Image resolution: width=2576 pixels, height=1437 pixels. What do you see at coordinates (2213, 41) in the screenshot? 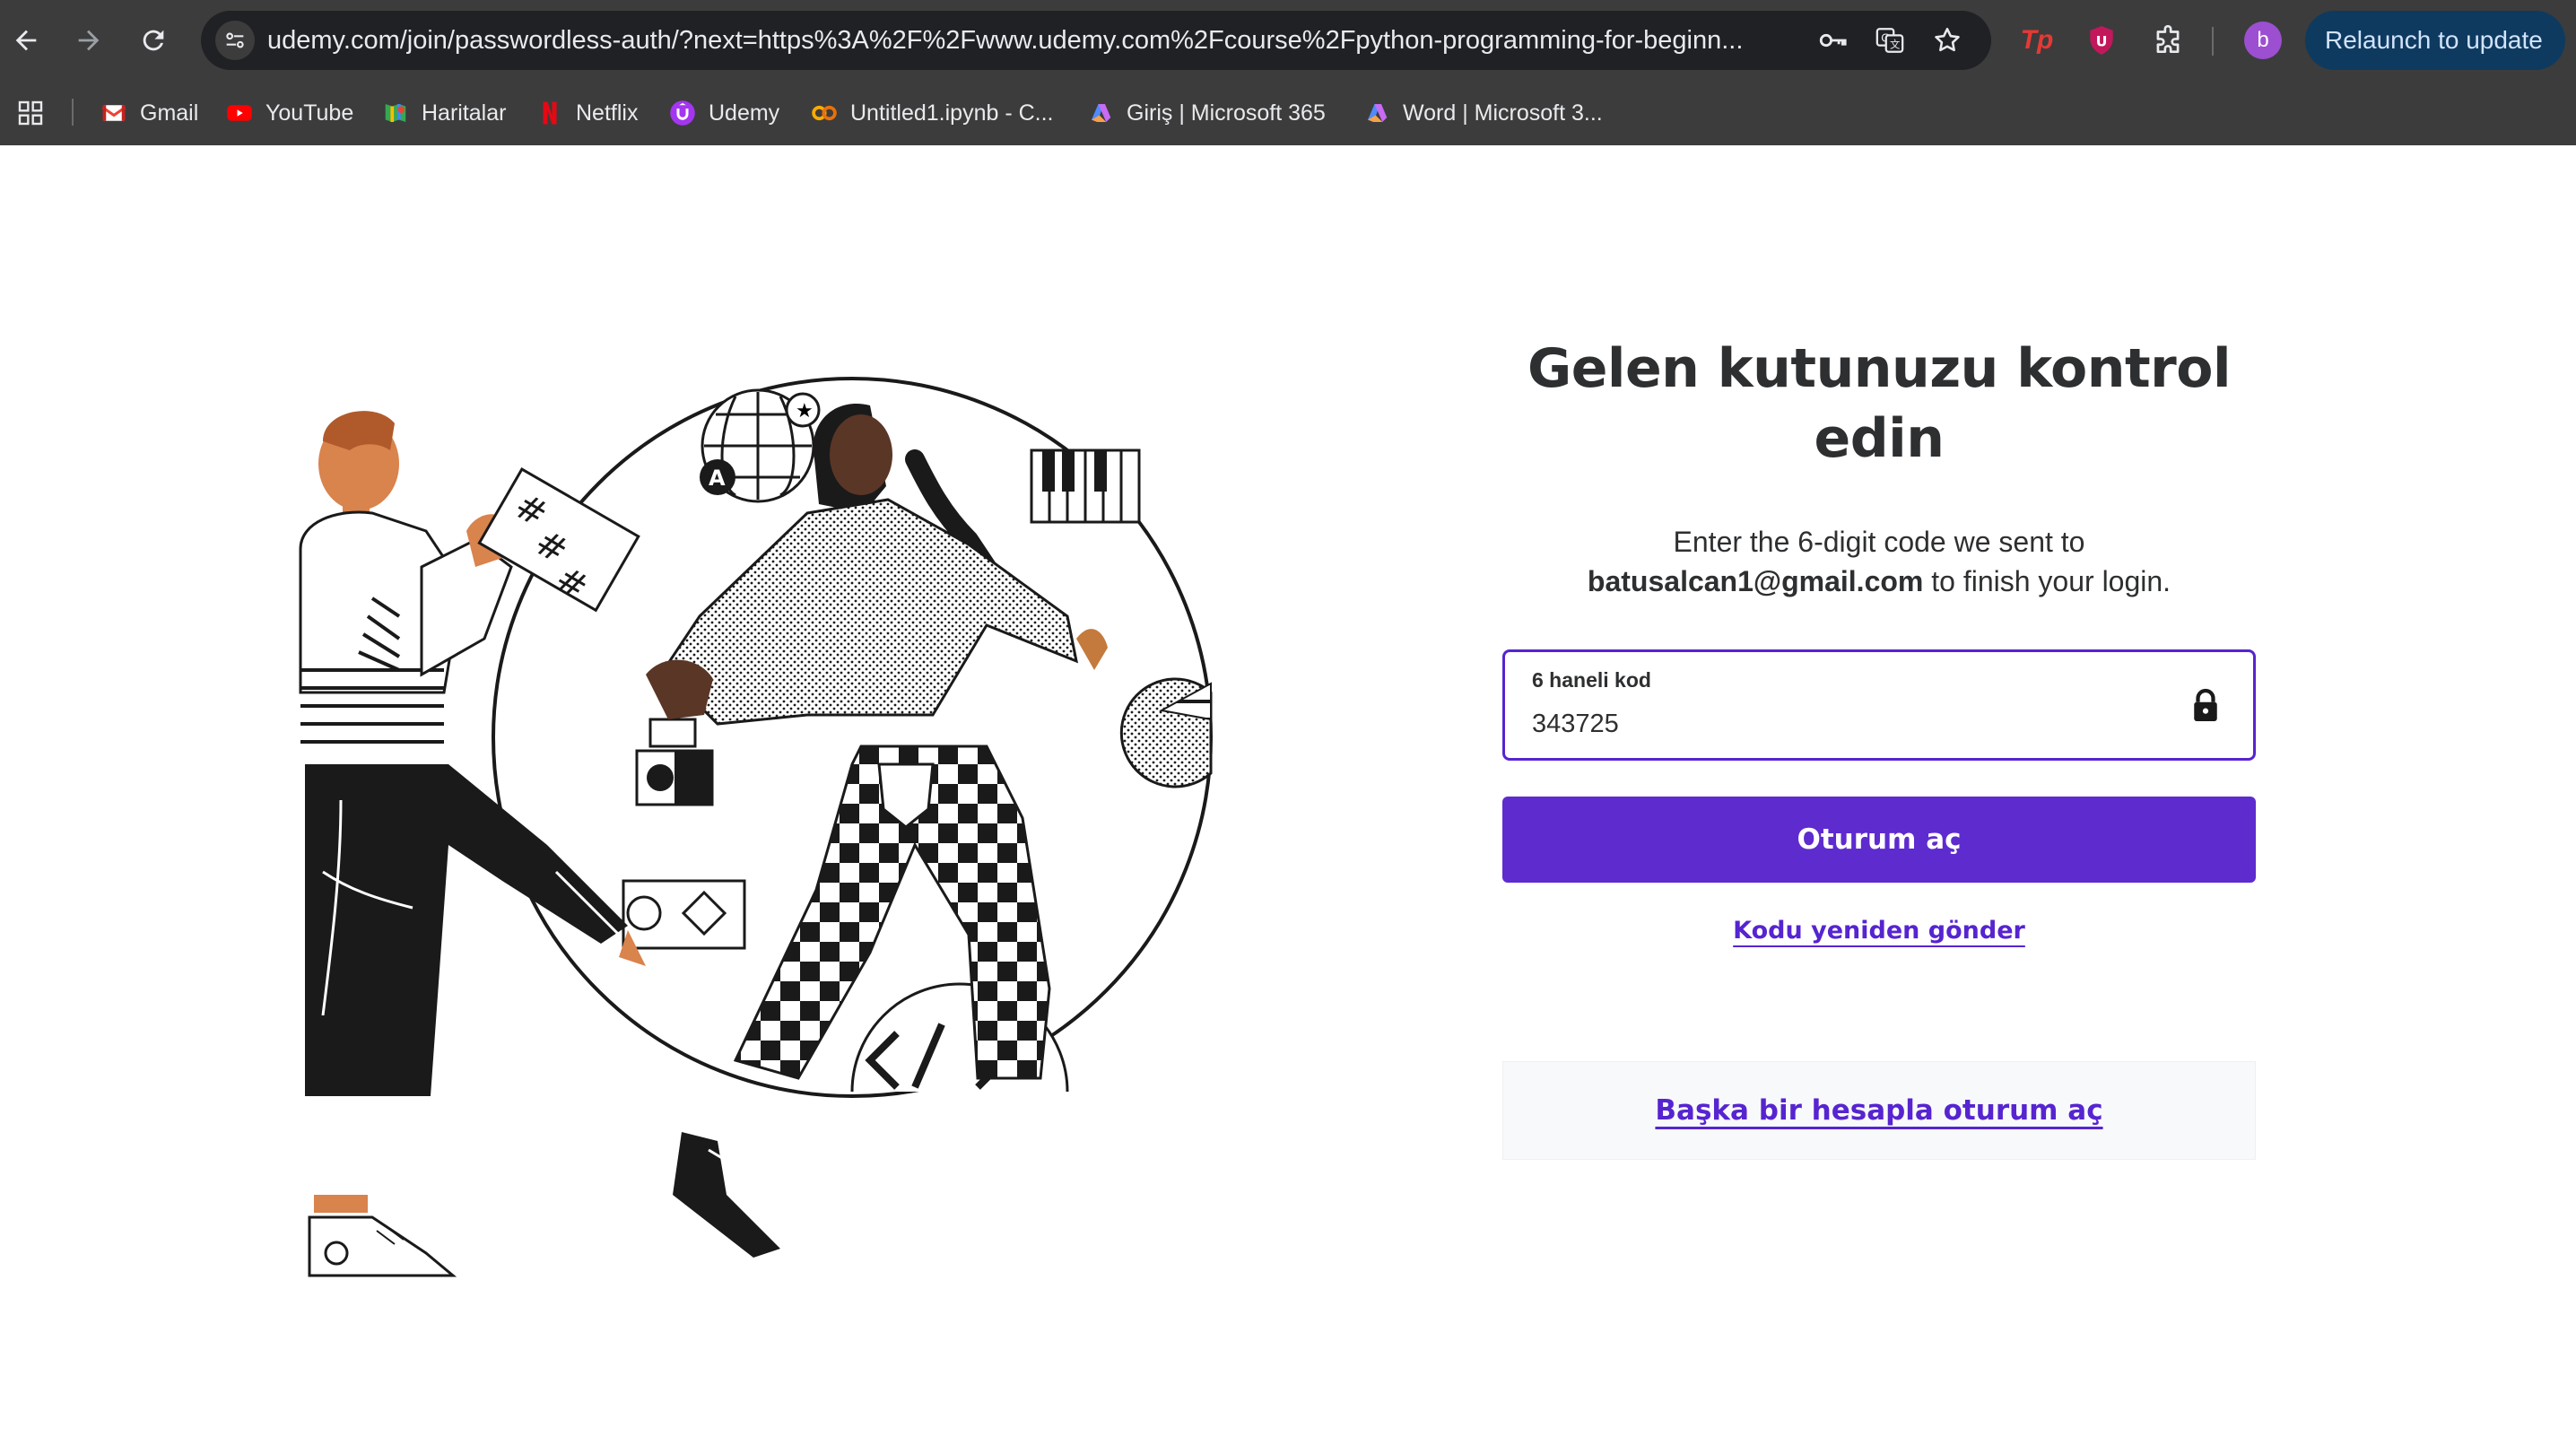
I see `toolbar-divider` at bounding box center [2213, 41].